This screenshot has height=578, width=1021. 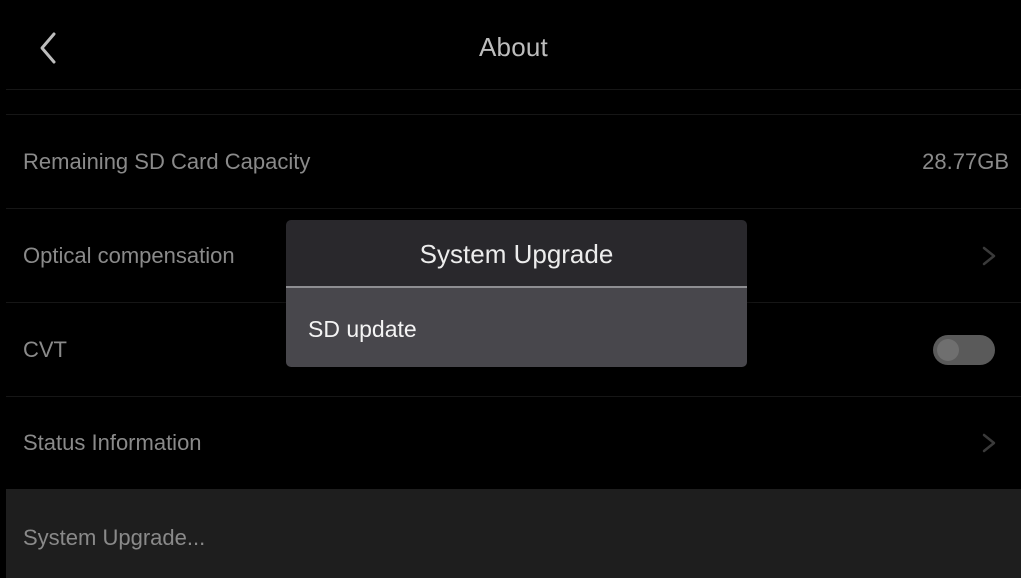 I want to click on dialog-header: System Upgrade, so click(x=516, y=254).